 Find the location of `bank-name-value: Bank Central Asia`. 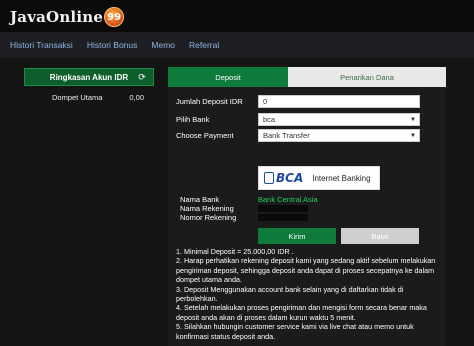

bank-name-value: Bank Central Asia is located at coordinates (288, 199).